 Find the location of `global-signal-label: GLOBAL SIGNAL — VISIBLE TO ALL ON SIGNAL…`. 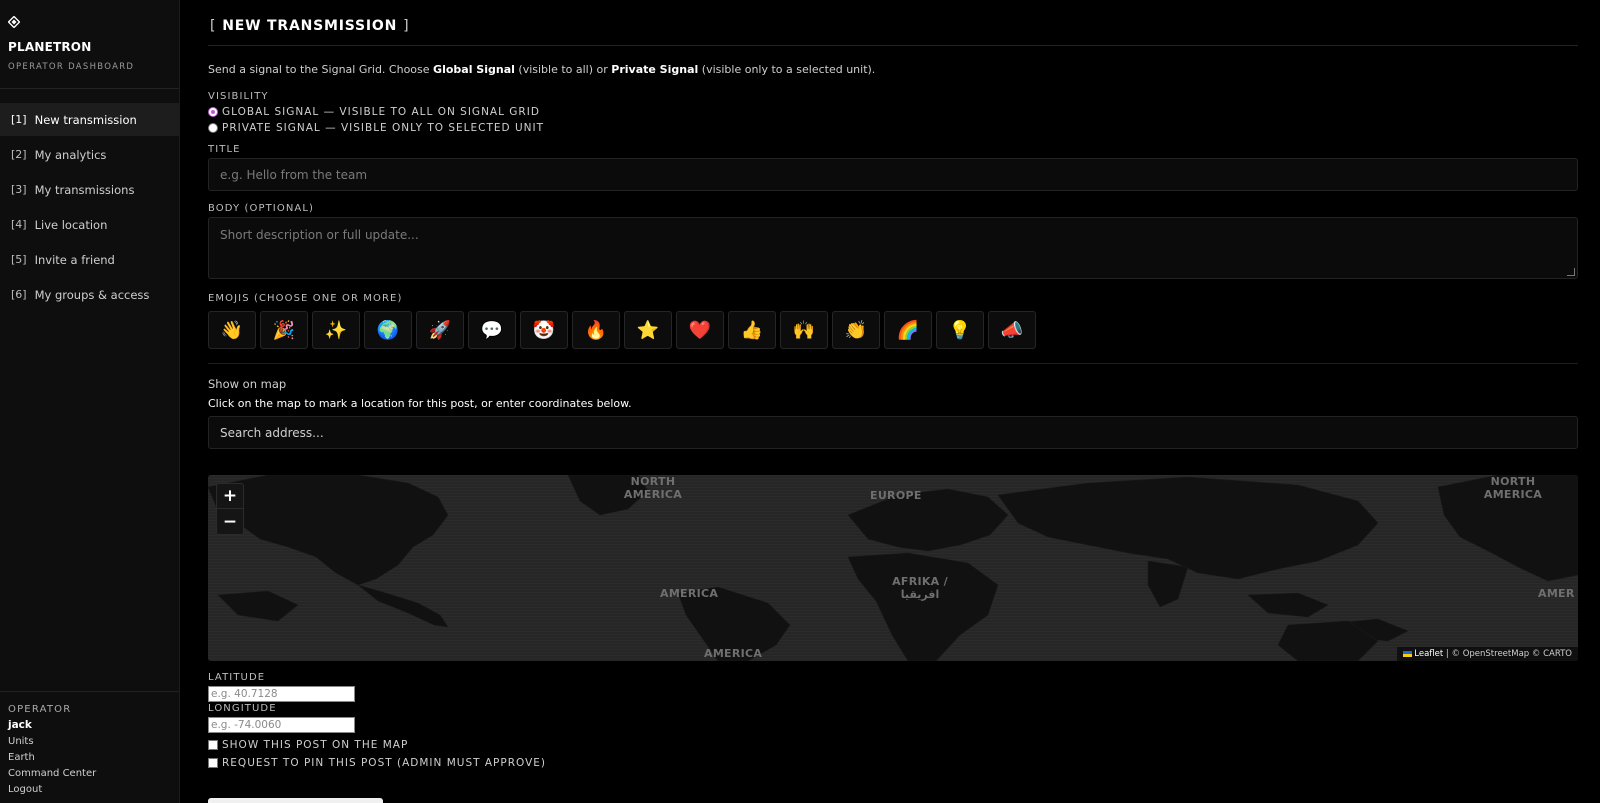

global-signal-label: GLOBAL SIGNAL — VISIBLE TO ALL ON SIGNAL… is located at coordinates (381, 112).